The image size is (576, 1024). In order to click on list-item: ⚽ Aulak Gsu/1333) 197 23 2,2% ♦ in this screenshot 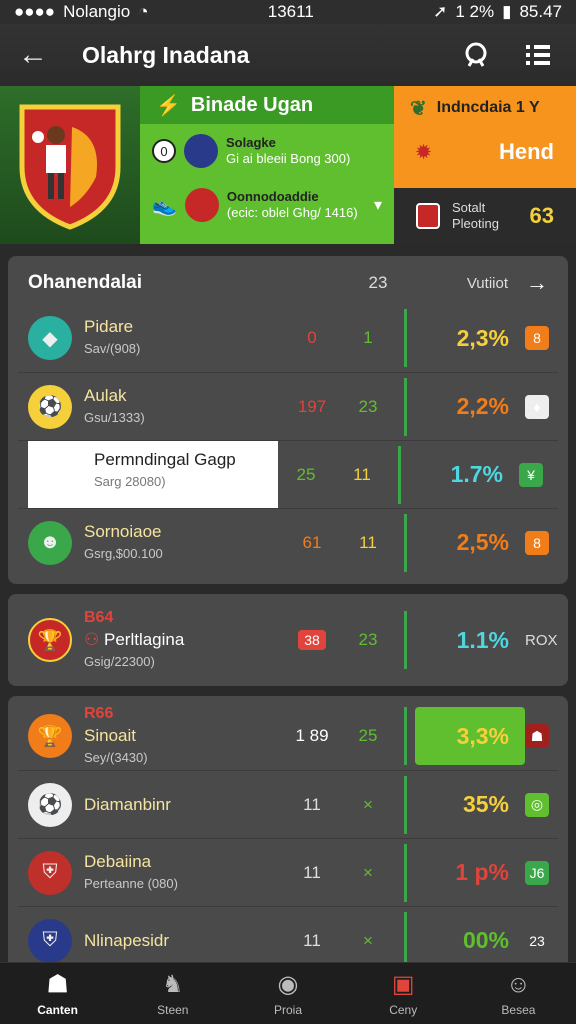, I will do `click(288, 406)`.